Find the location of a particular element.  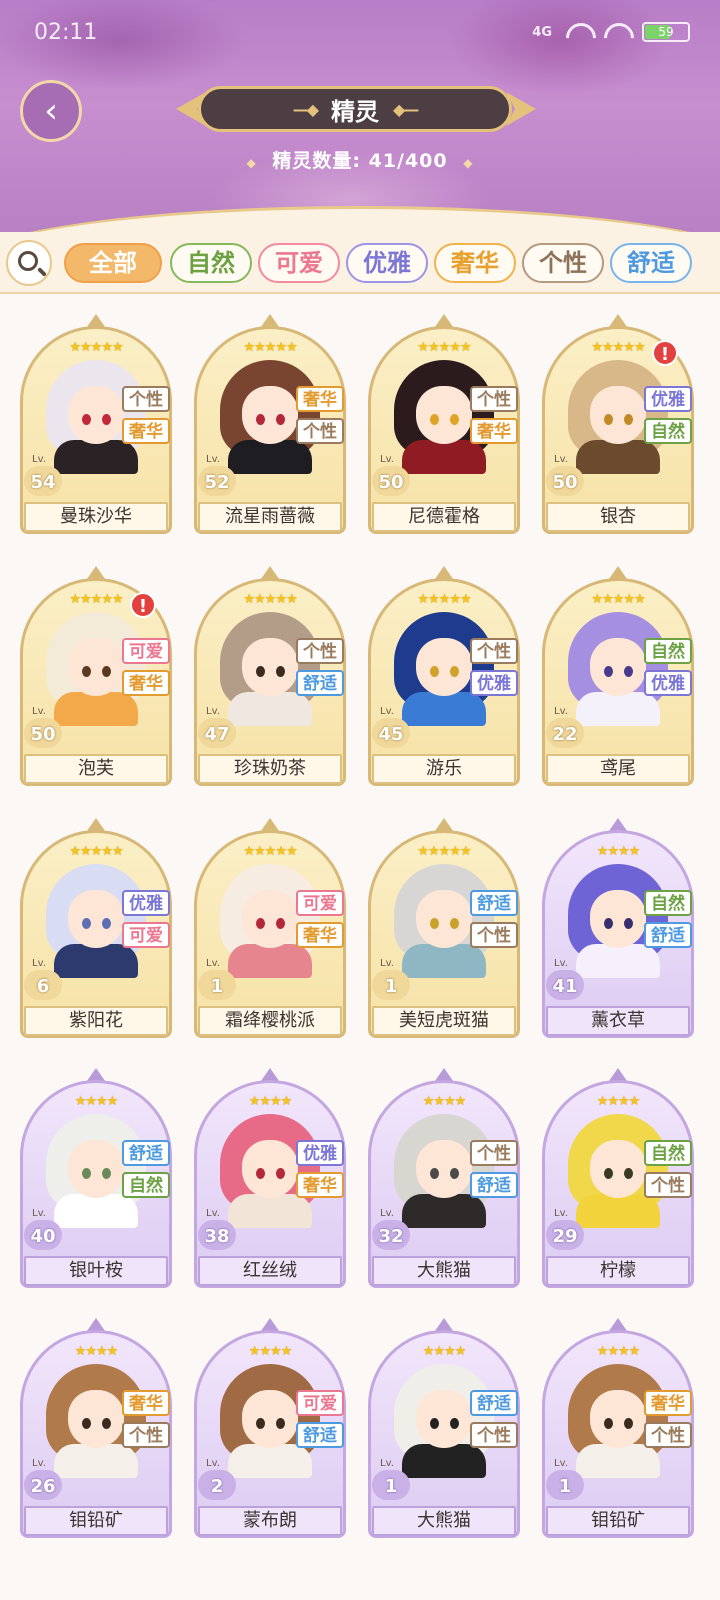

spirit-name: 钼铅矿 is located at coordinates (96, 1521).